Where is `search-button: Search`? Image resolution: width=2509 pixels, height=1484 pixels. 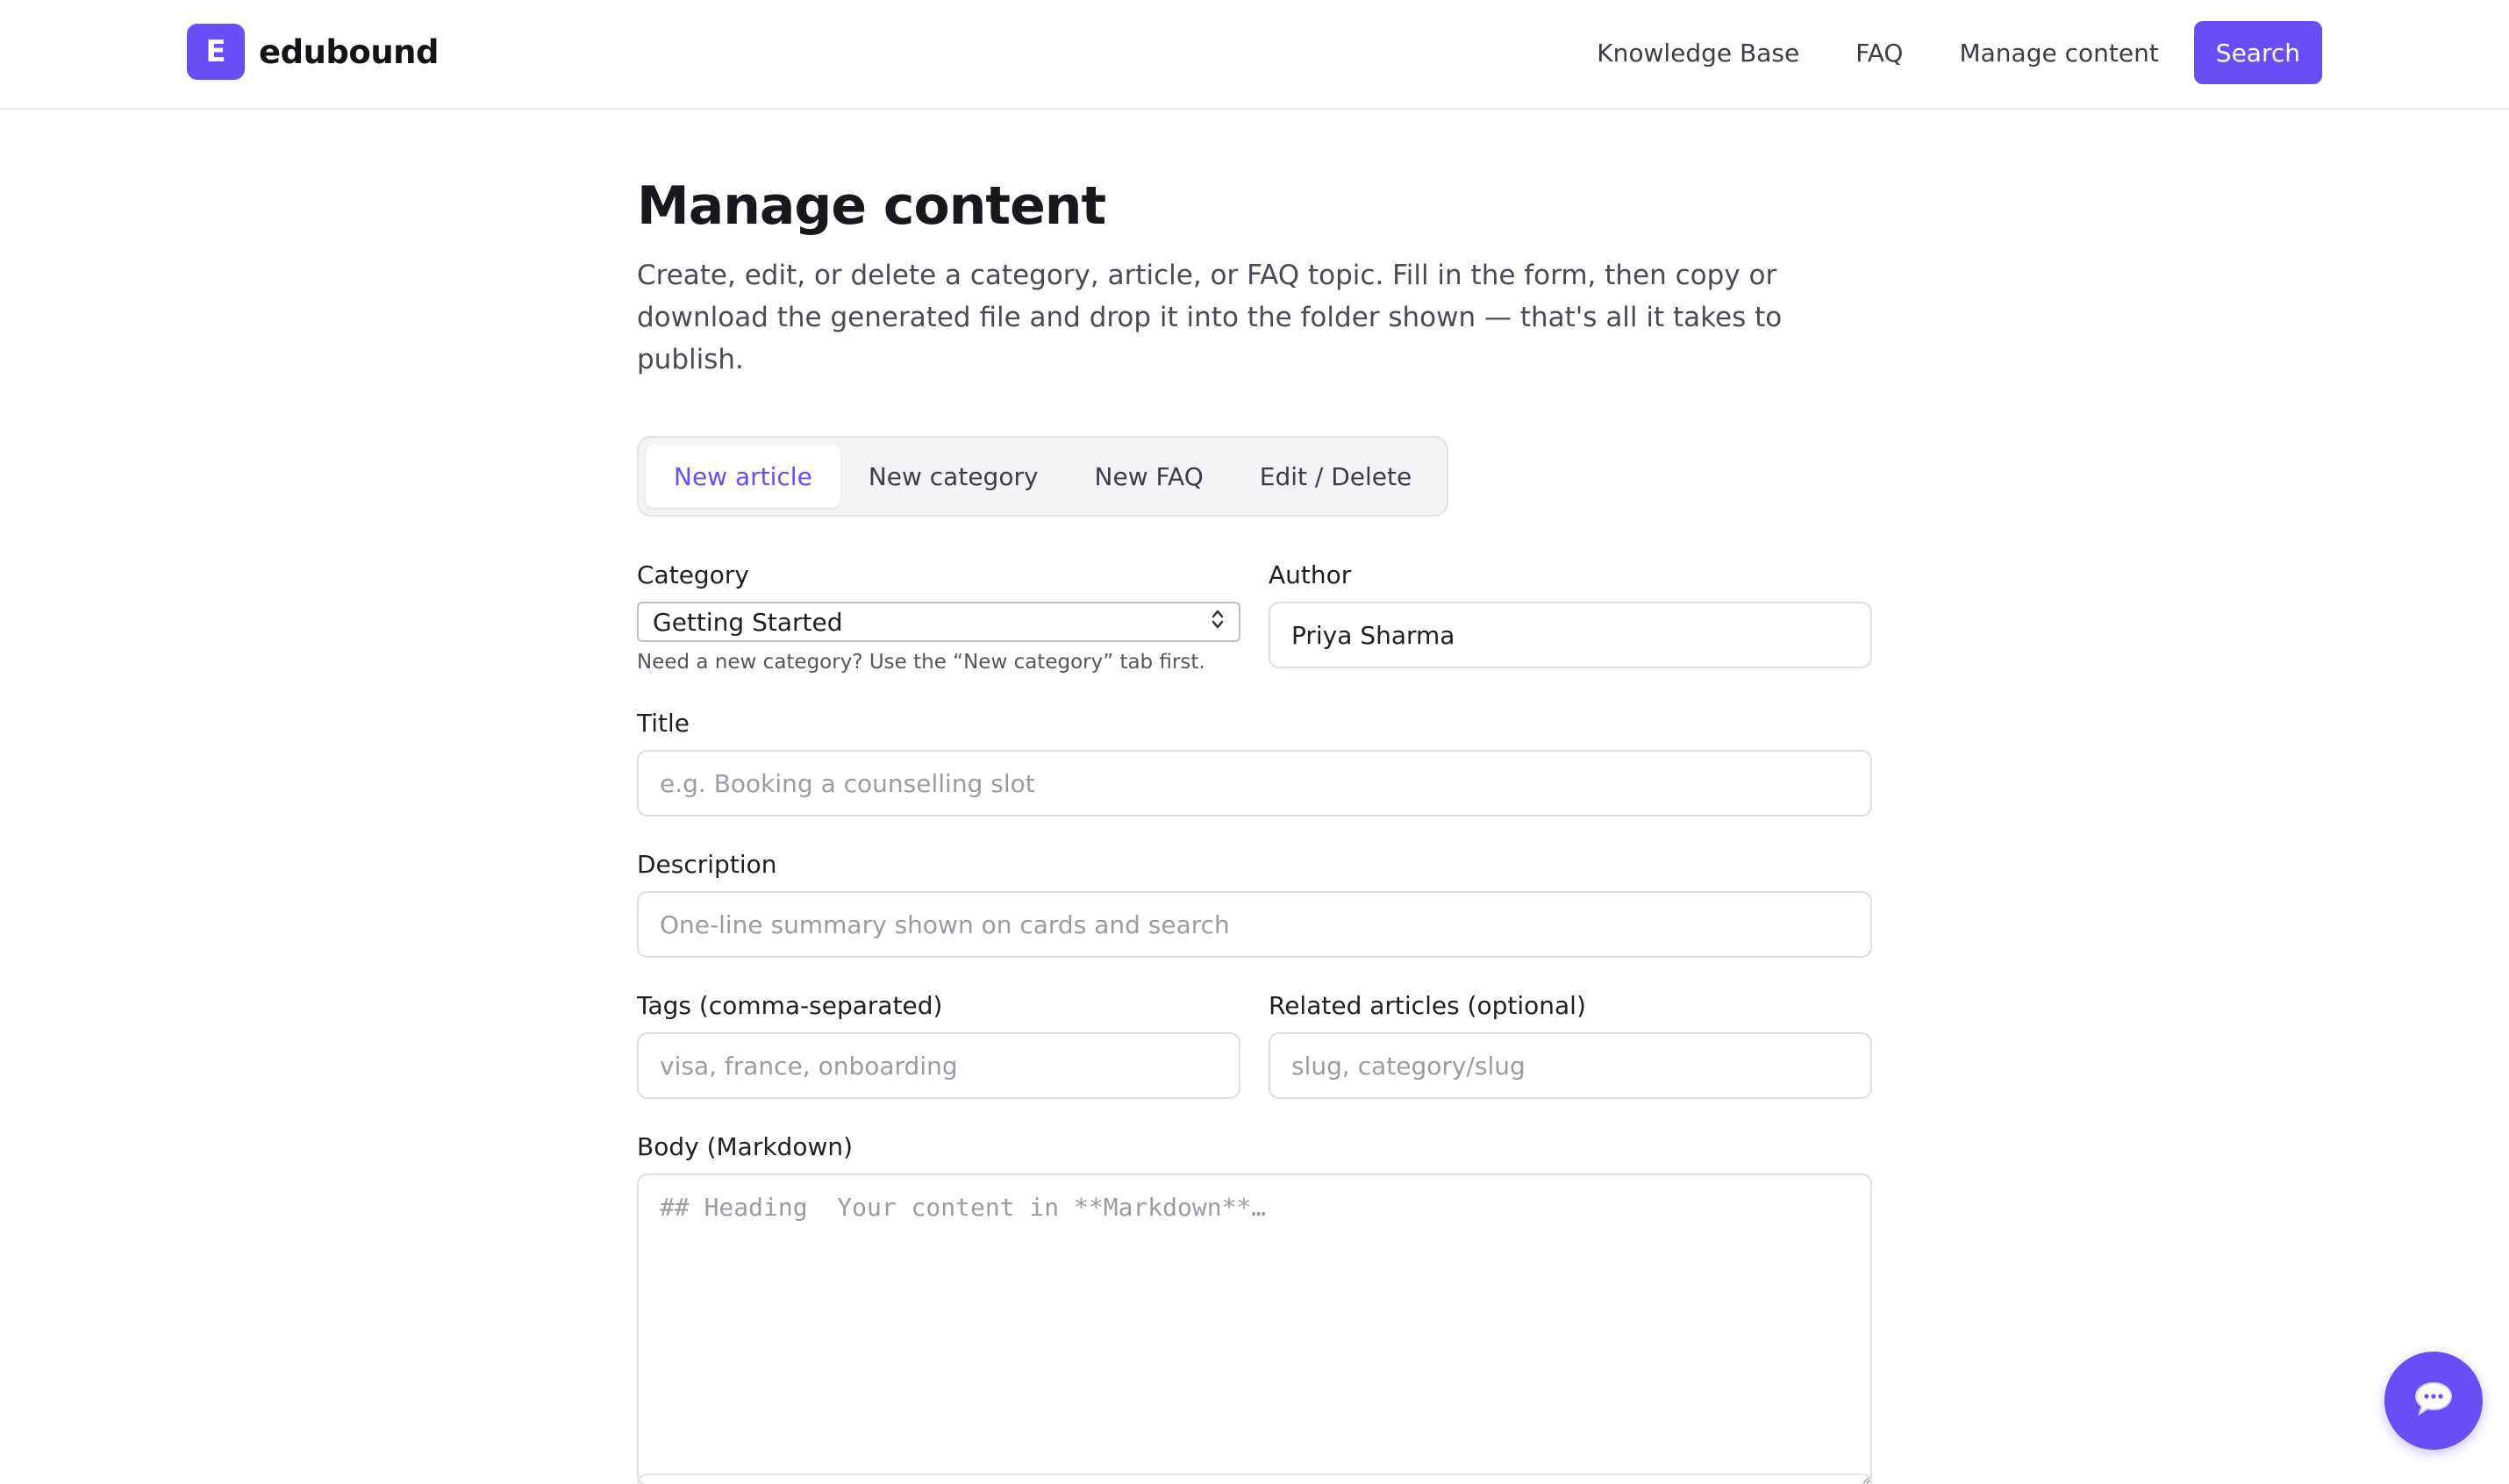
search-button: Search is located at coordinates (2257, 53).